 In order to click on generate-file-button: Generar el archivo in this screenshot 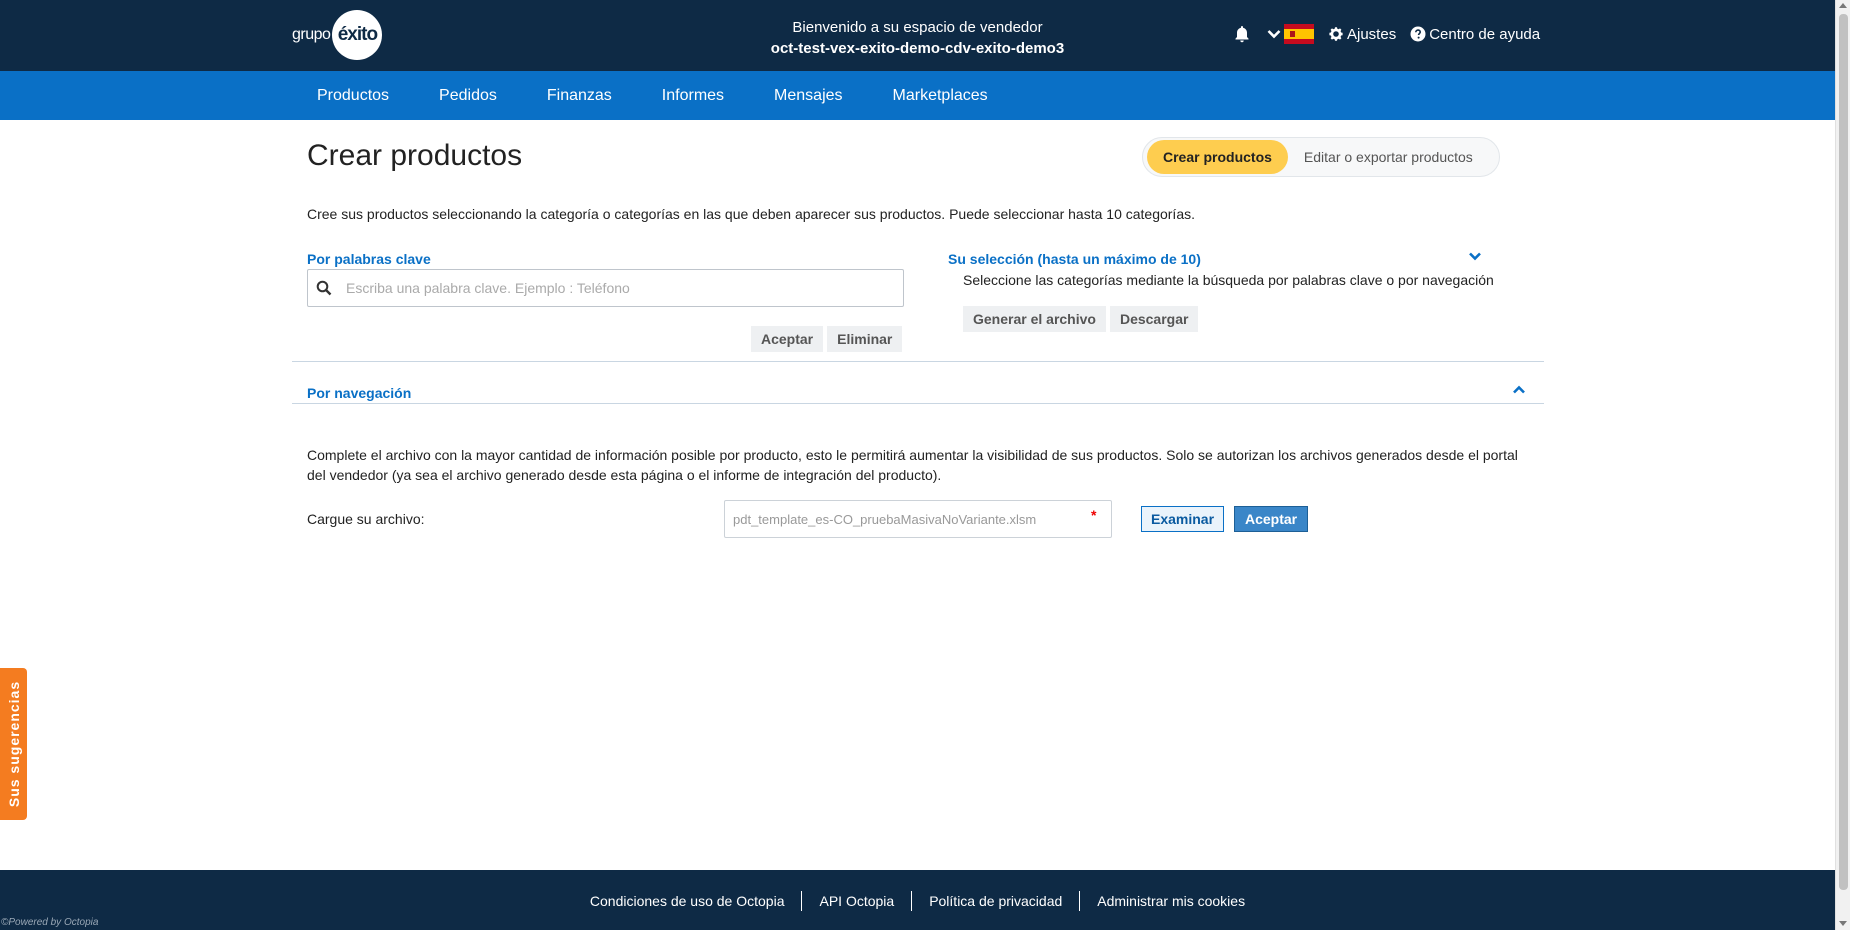, I will do `click(1034, 319)`.